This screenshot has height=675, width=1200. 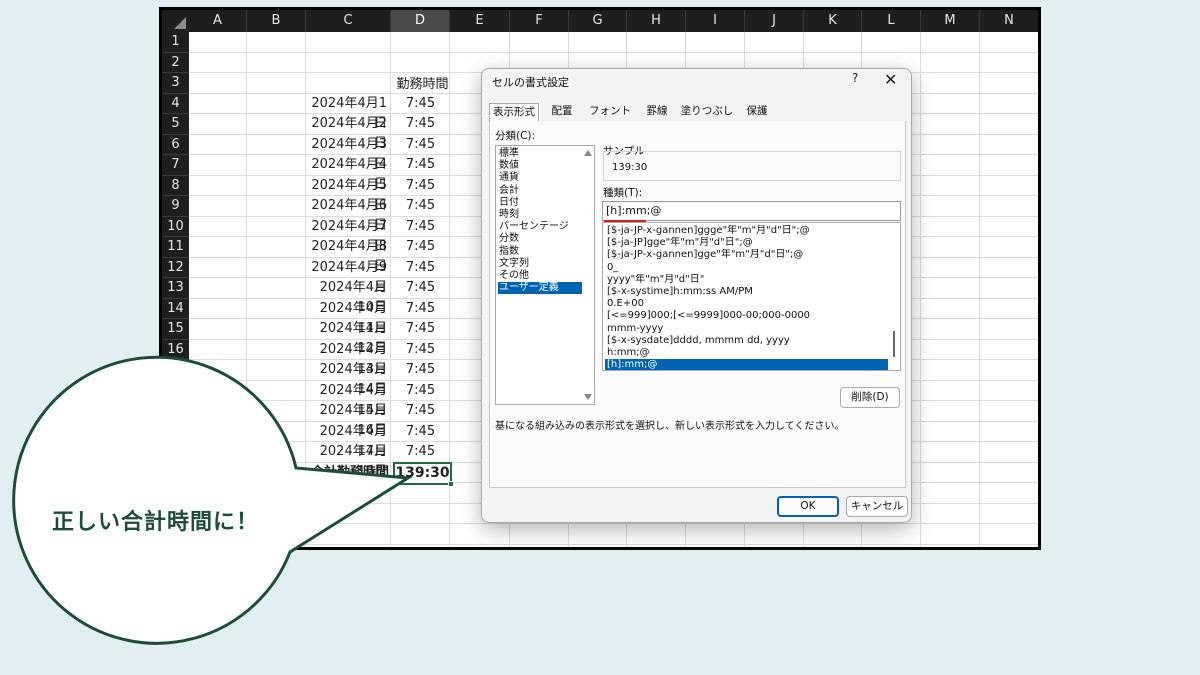 I want to click on speech-bubble, so click(x=212, y=500).